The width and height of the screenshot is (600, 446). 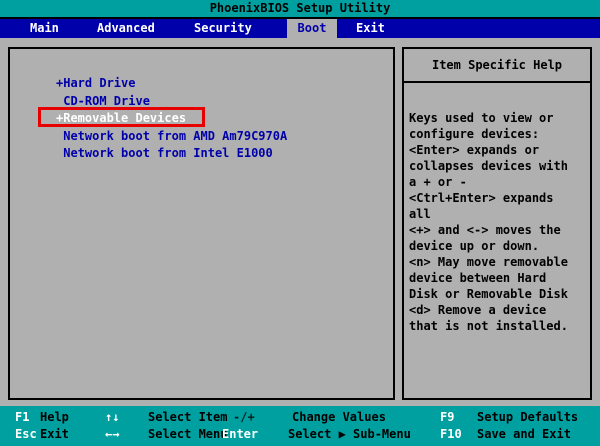 What do you see at coordinates (188, 434) in the screenshot?
I see `legend-label-select-menu: Select Menu` at bounding box center [188, 434].